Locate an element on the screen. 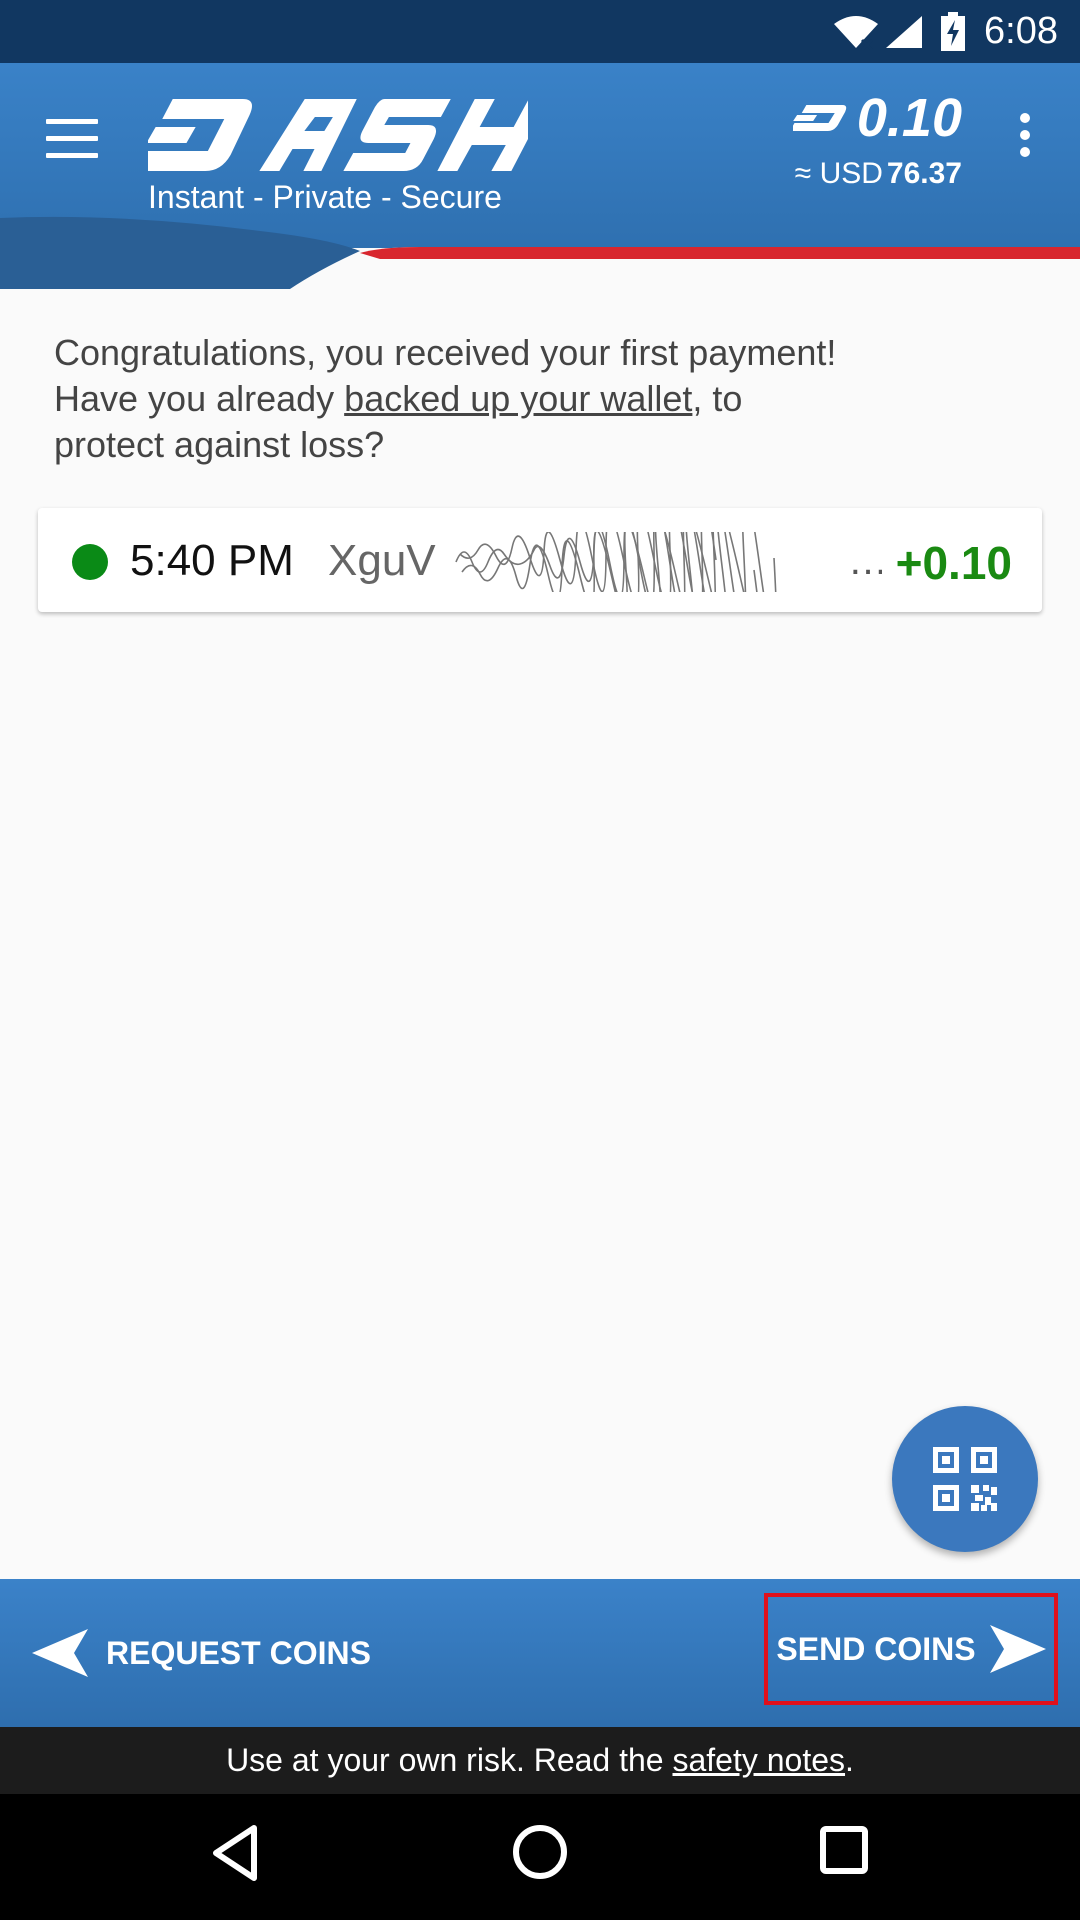 The width and height of the screenshot is (1080, 1920). transaction-row: 5:40 PM XguV … +0.10 is located at coordinates (540, 560).